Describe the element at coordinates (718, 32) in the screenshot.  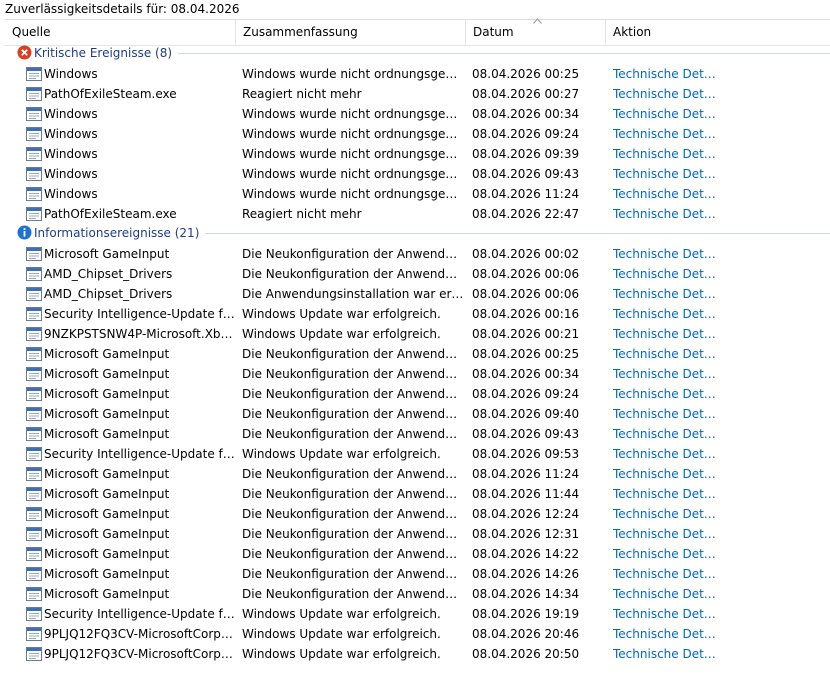
I see `column-header-action: Aktion` at that location.